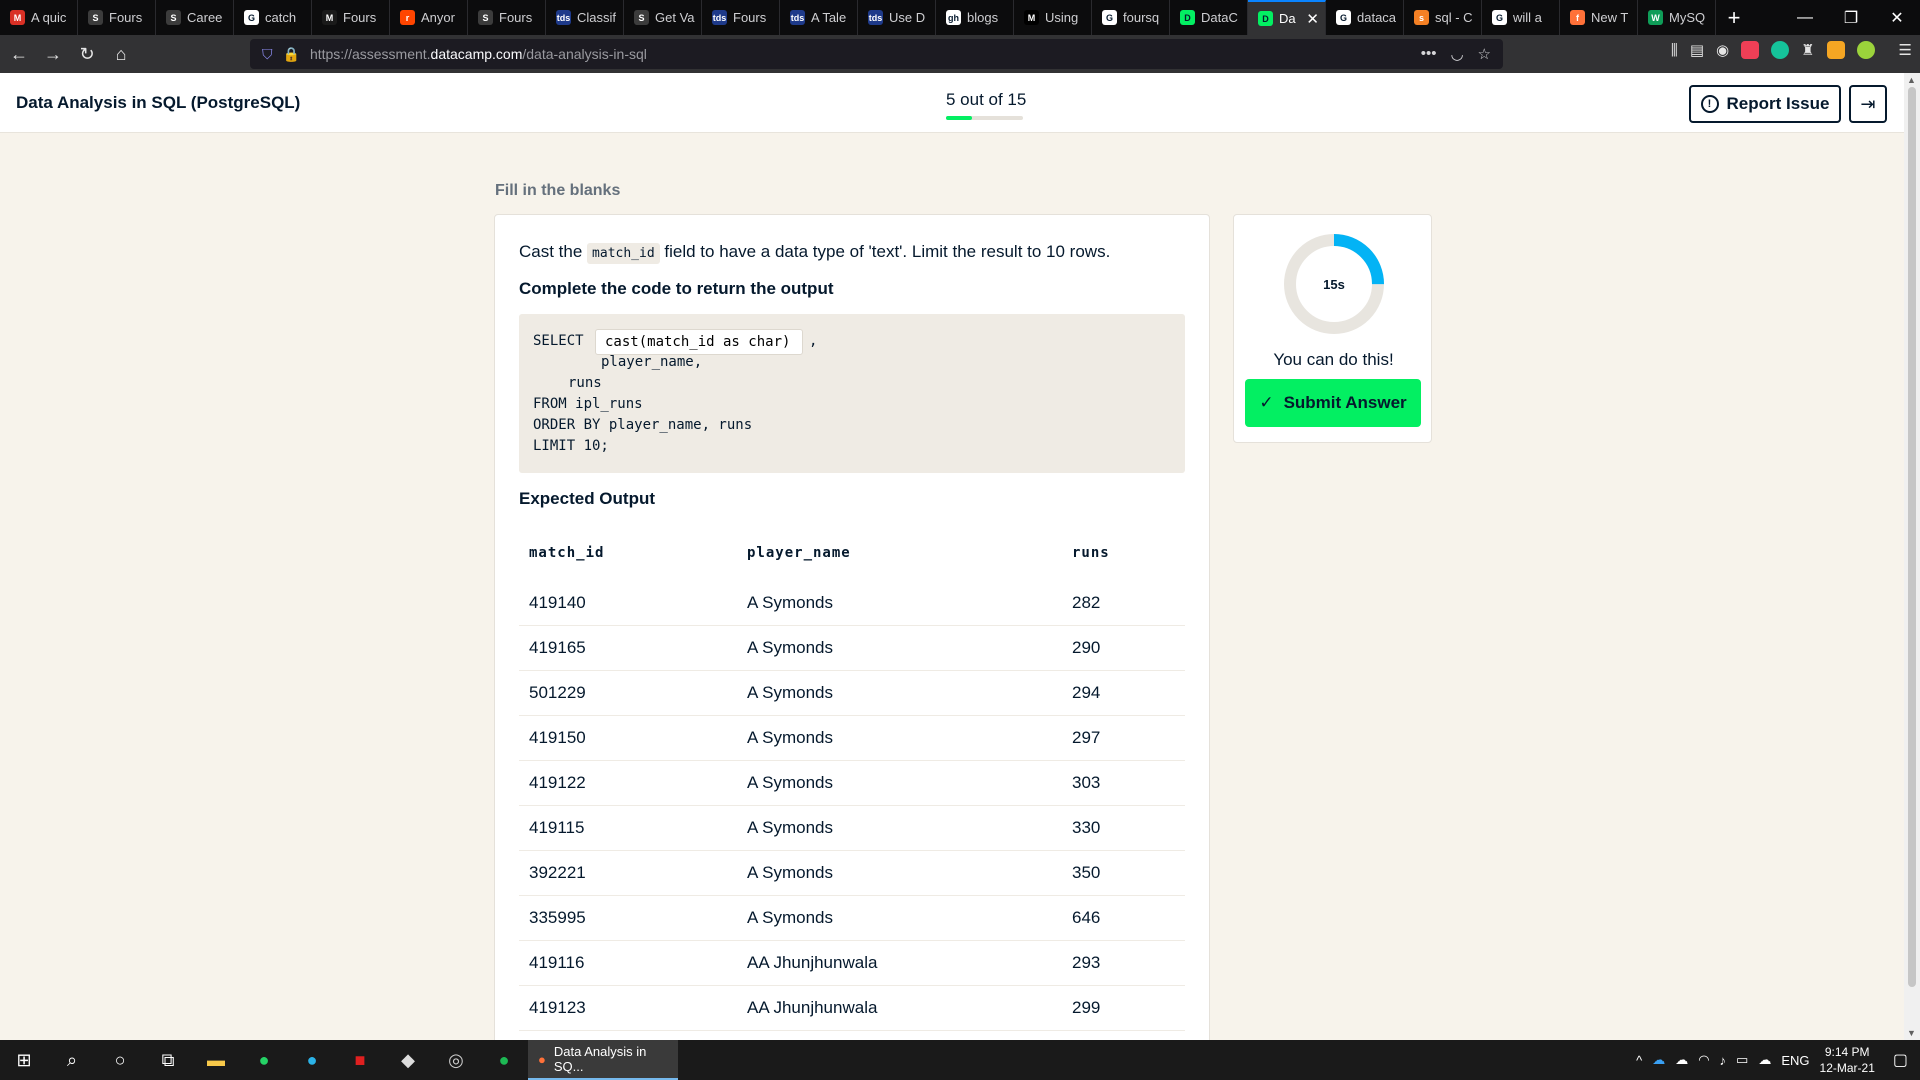  Describe the element at coordinates (19, 54) in the screenshot. I see `back-icon: ←` at that location.